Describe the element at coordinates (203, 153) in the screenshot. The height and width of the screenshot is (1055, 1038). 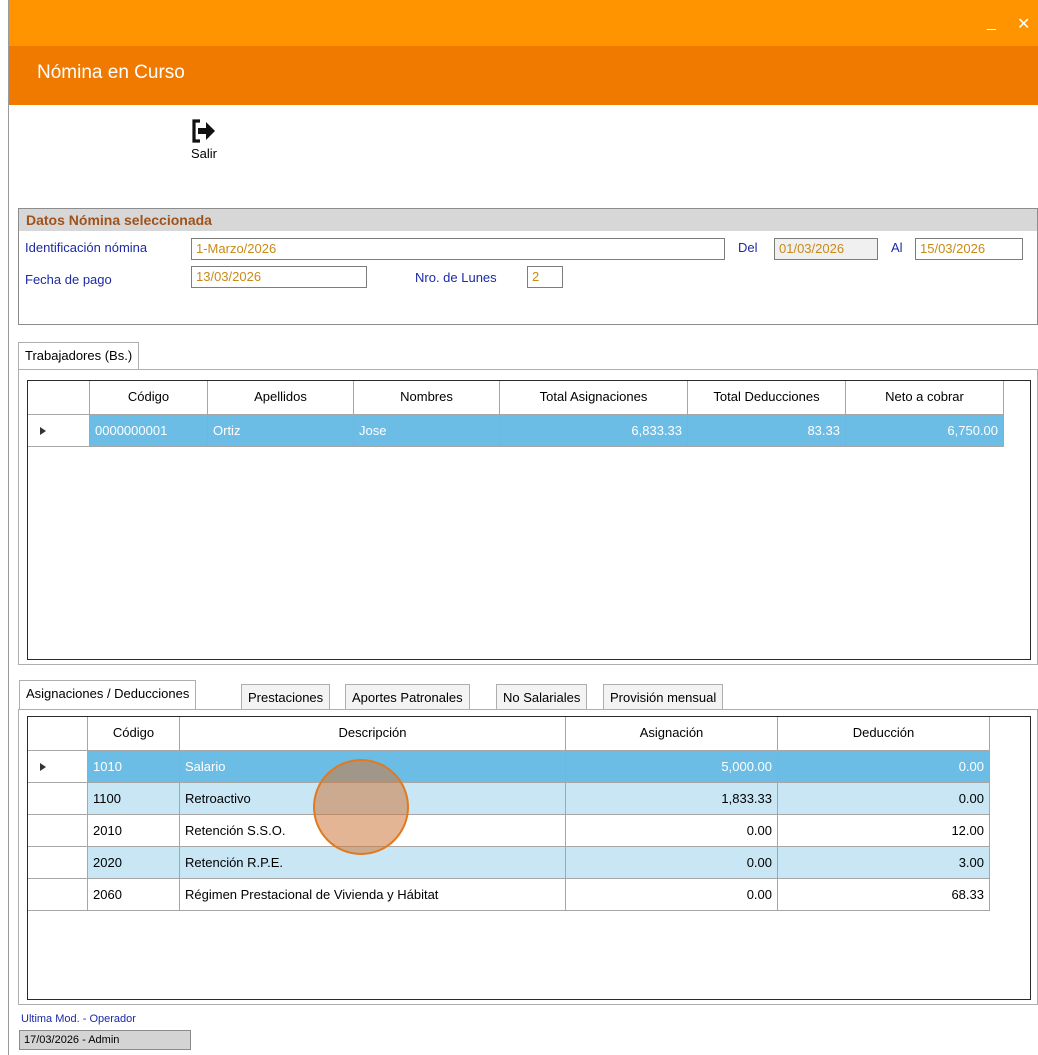
I see `exit-label: Salir` at that location.